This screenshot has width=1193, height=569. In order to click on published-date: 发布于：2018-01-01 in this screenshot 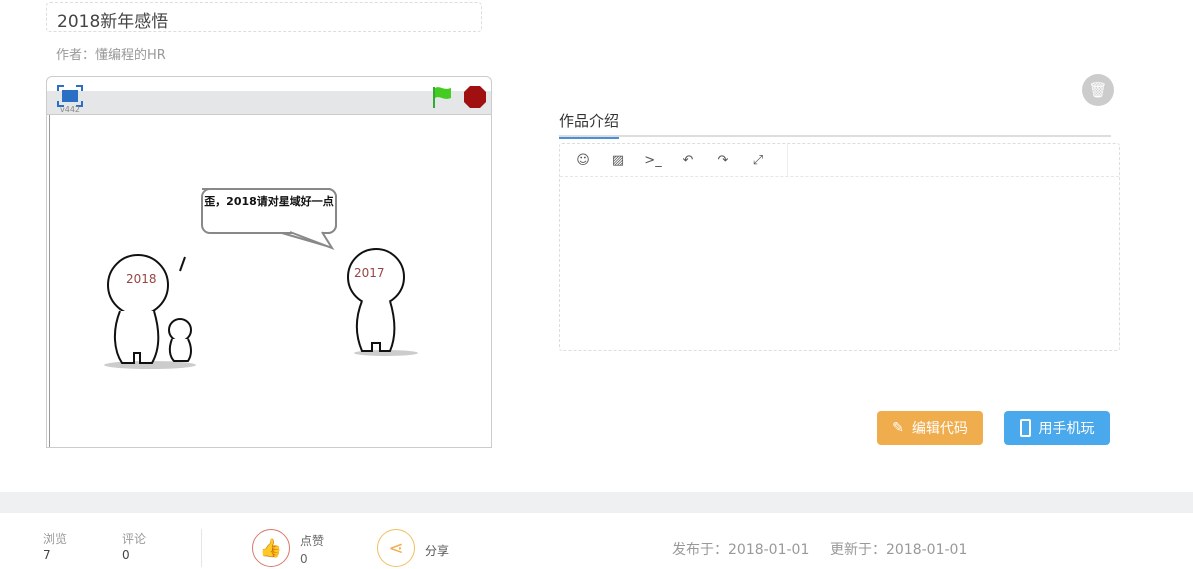, I will do `click(741, 550)`.